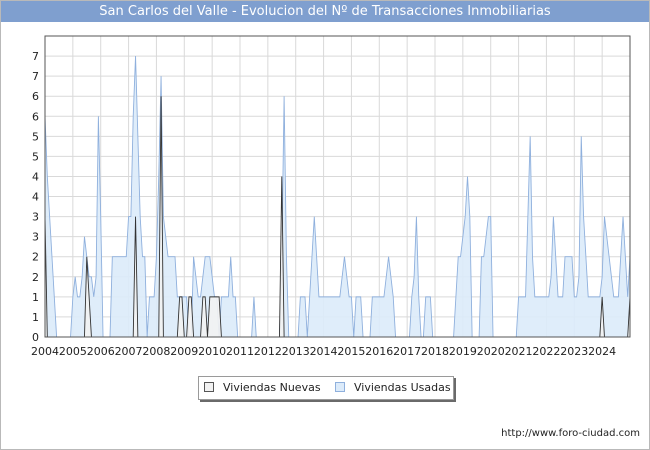 This screenshot has height=450, width=650. What do you see at coordinates (519, 351) in the screenshot?
I see `x-tick-label: 2021` at bounding box center [519, 351].